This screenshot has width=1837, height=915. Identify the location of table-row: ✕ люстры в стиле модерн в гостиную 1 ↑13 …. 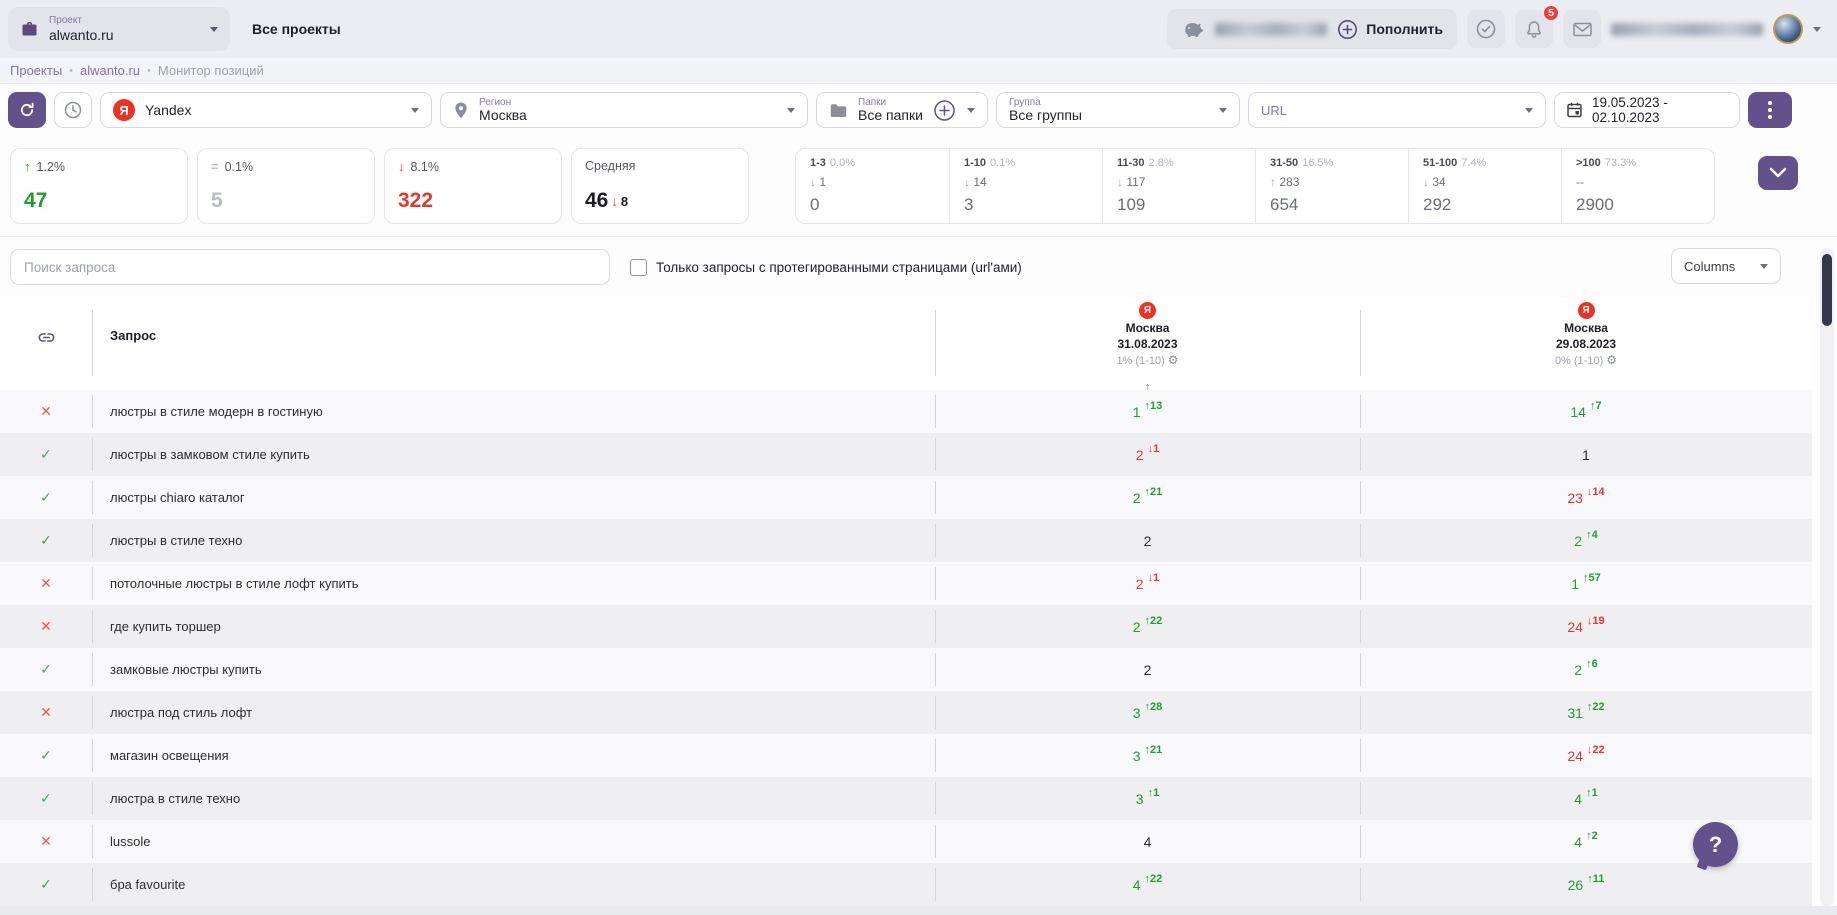
(906, 411).